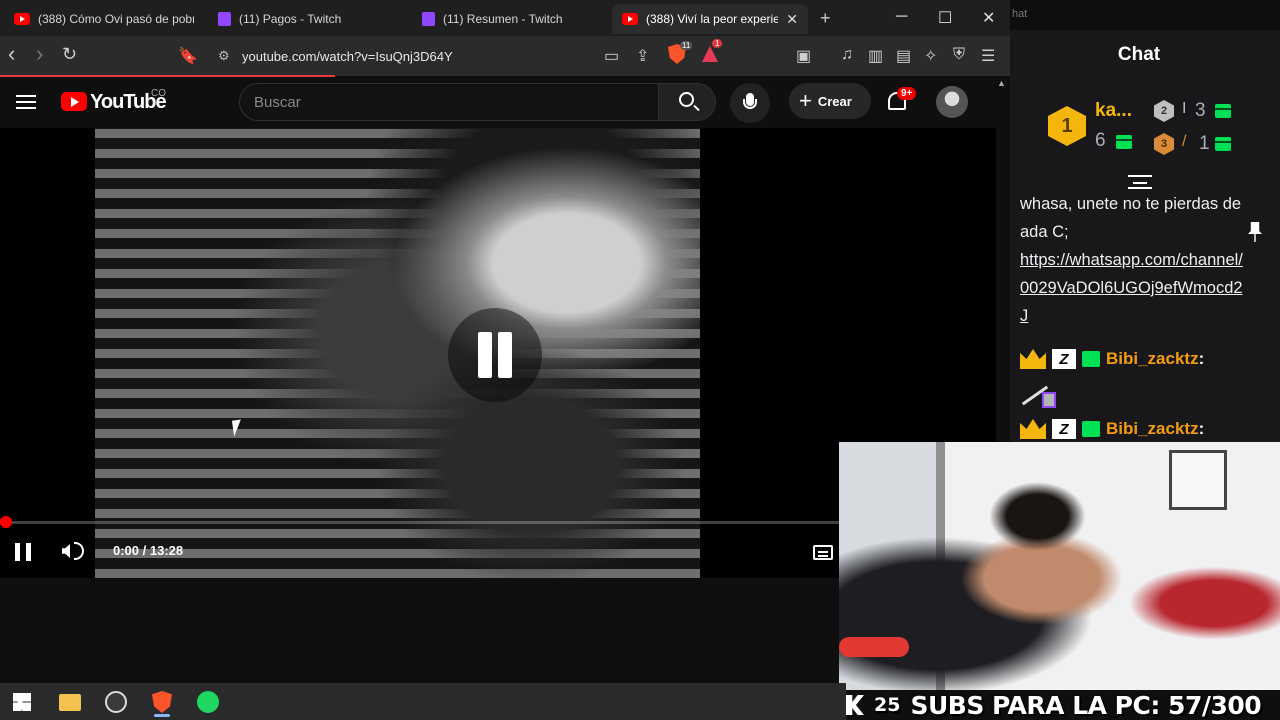 This screenshot has width=1280, height=720. Describe the element at coordinates (834, 101) in the screenshot. I see `create-label: Crear` at that location.